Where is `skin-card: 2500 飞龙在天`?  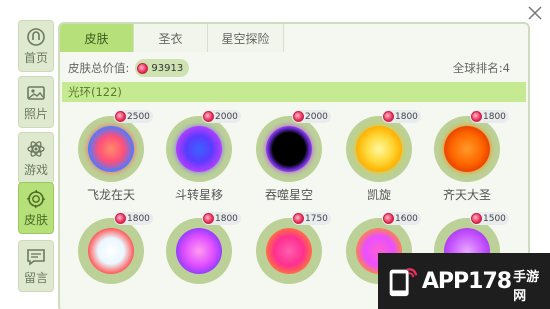
skin-card: 2500 飞龙在天 is located at coordinates (112, 160).